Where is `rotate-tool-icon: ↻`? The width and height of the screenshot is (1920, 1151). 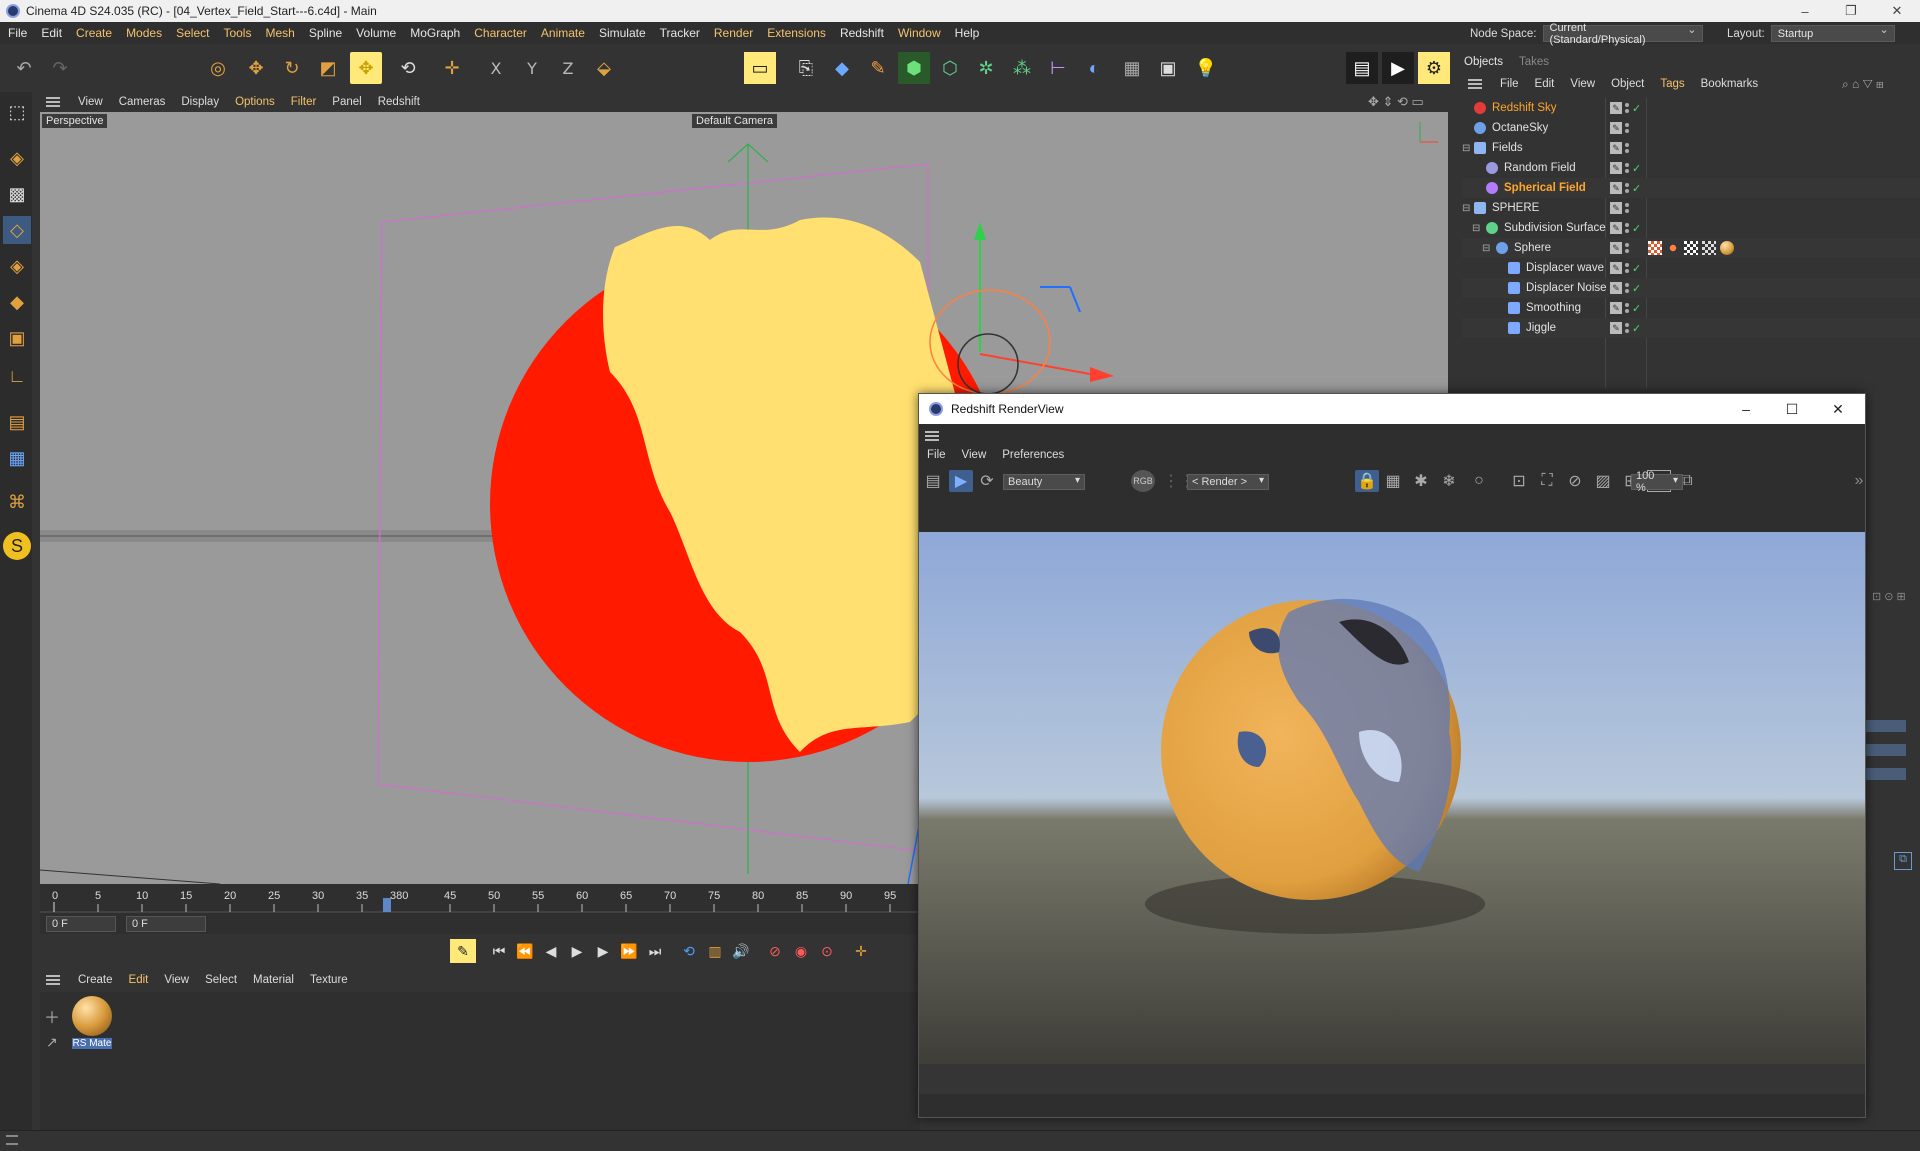 rotate-tool-icon: ↻ is located at coordinates (292, 68).